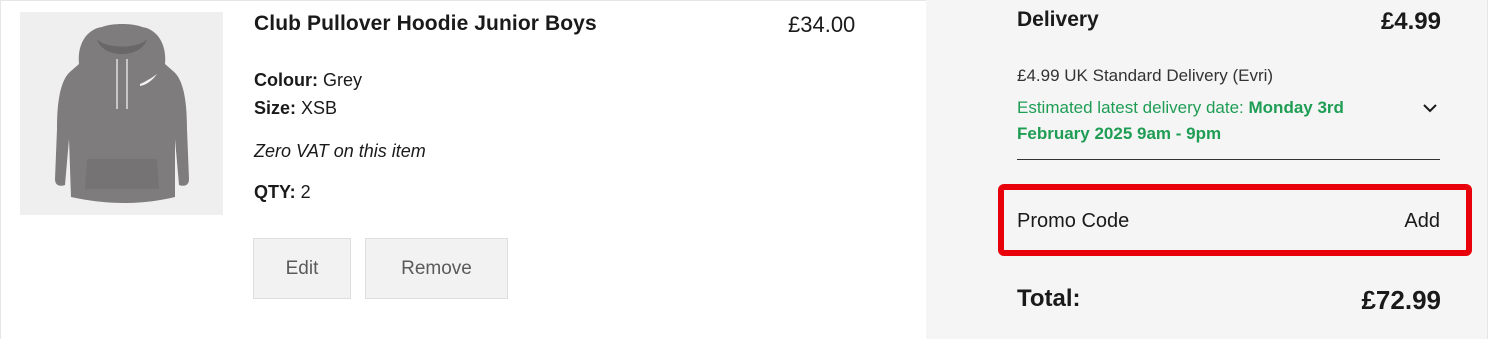  What do you see at coordinates (1401, 300) in the screenshot?
I see `total-value: £72.99` at bounding box center [1401, 300].